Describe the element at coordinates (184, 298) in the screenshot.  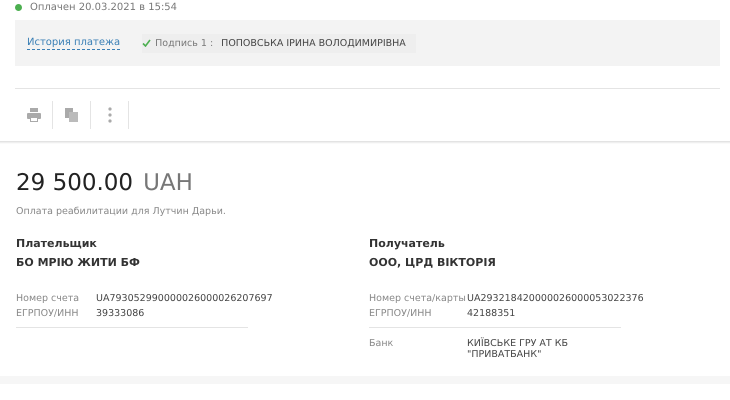
I see `detail-value: UA793052990000026000026207697` at that location.